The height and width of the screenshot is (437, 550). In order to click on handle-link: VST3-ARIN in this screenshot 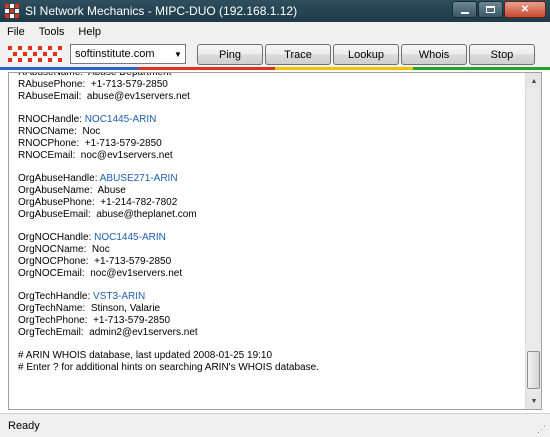, I will do `click(119, 296)`.